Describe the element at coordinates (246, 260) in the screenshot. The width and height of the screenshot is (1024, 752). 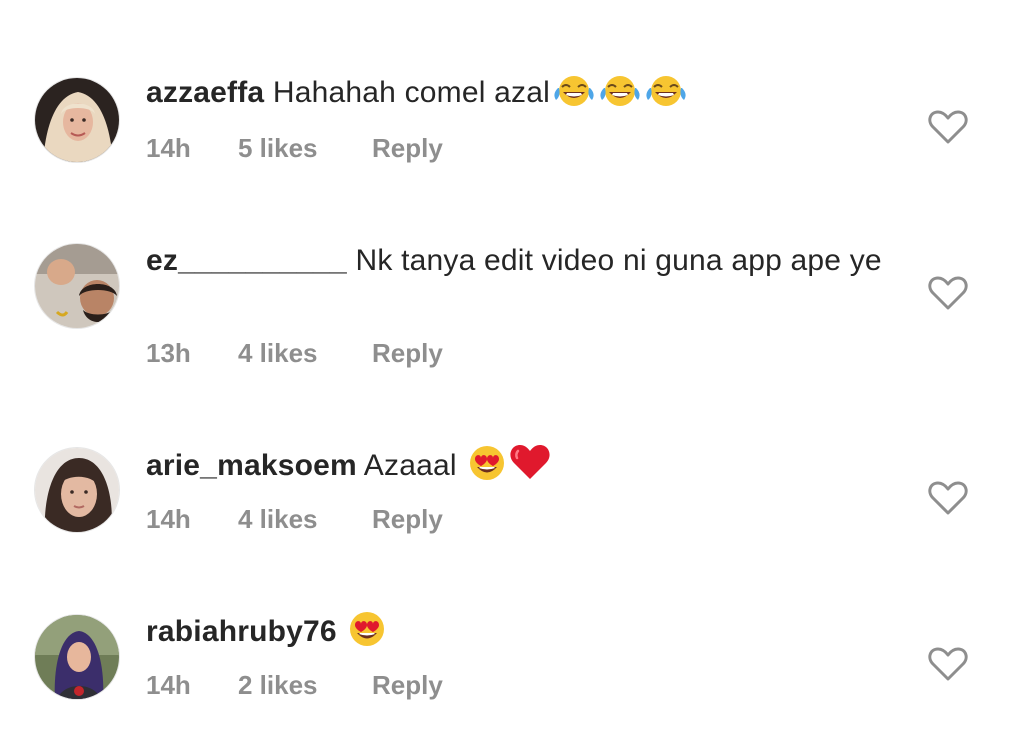
I see `comment-username: ez__________` at that location.